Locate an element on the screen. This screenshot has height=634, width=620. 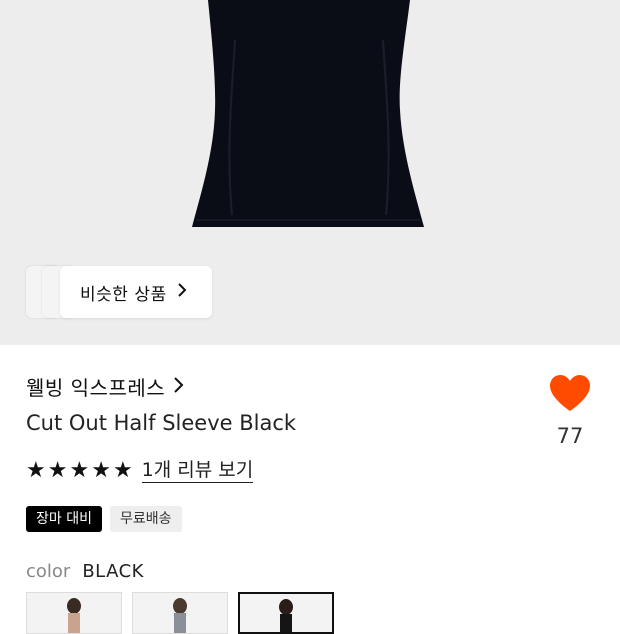
color-option-selected is located at coordinates (286, 613).